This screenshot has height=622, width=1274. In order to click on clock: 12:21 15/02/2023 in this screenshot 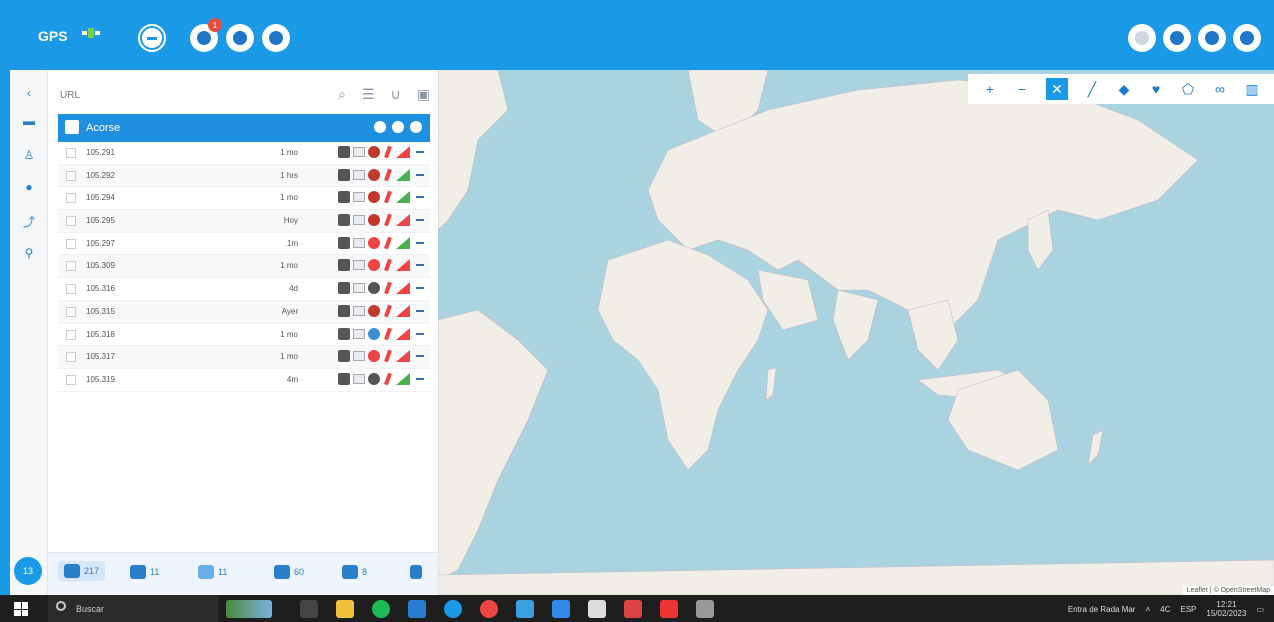, I will do `click(1226, 609)`.